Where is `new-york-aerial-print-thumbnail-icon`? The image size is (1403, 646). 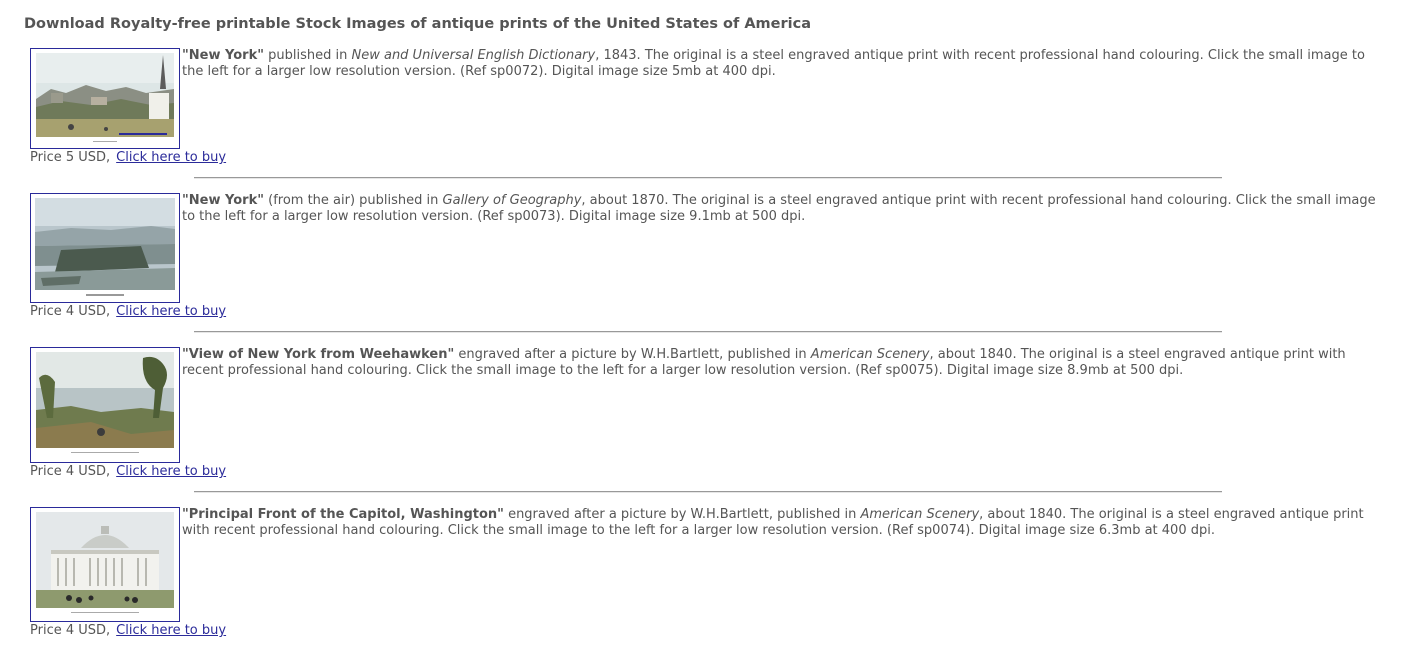 new-york-aerial-print-thumbnail-icon is located at coordinates (105, 248).